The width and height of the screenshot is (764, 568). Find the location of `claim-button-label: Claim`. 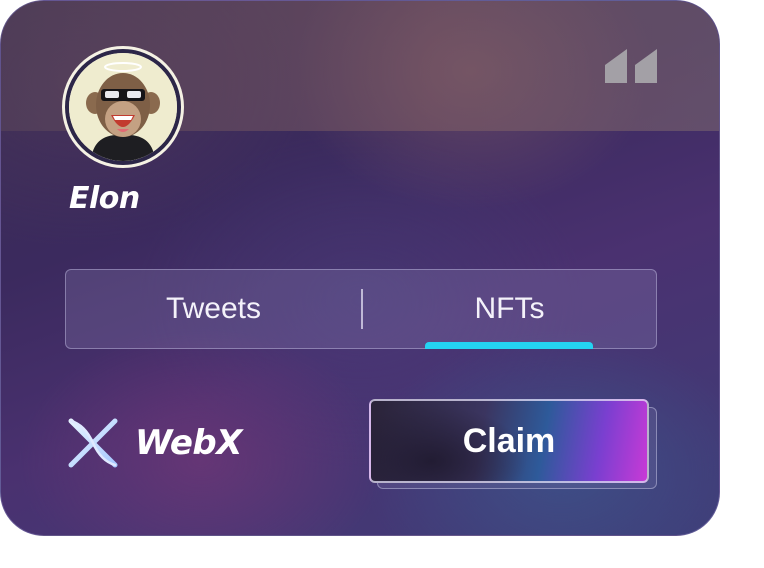

claim-button-label: Claim is located at coordinates (509, 440).